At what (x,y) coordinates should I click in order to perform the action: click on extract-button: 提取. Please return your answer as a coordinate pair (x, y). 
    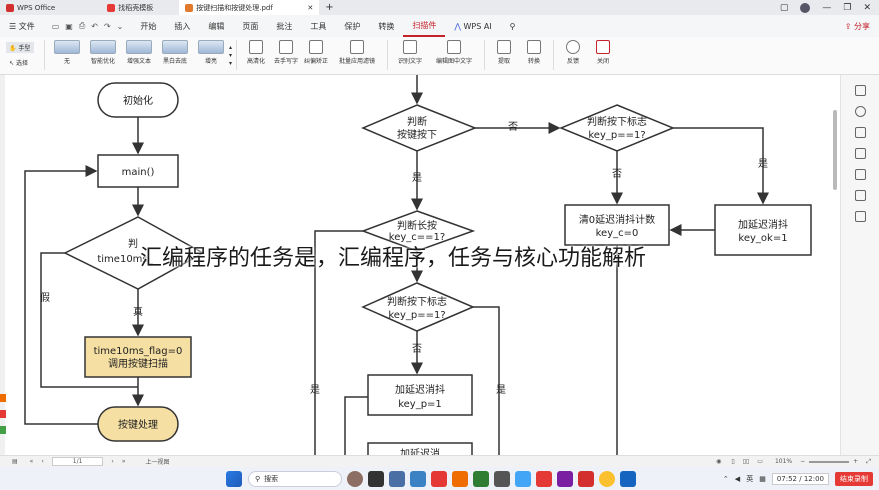
    Looking at the image, I should click on (504, 52).